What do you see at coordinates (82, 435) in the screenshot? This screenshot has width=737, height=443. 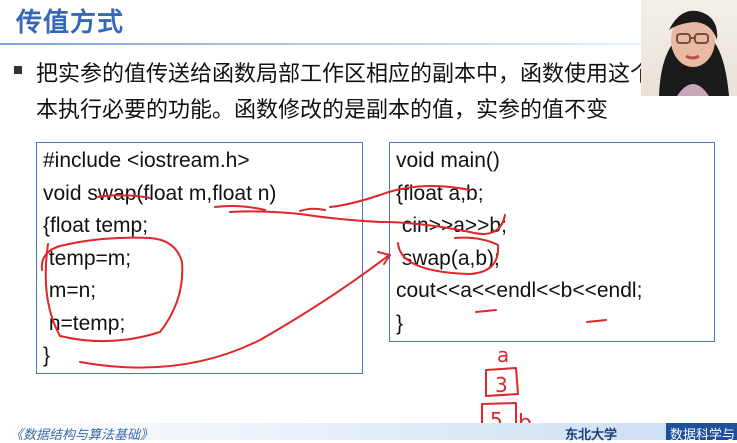 I see `footer-course-title: 《数据结构与算法基础》` at bounding box center [82, 435].